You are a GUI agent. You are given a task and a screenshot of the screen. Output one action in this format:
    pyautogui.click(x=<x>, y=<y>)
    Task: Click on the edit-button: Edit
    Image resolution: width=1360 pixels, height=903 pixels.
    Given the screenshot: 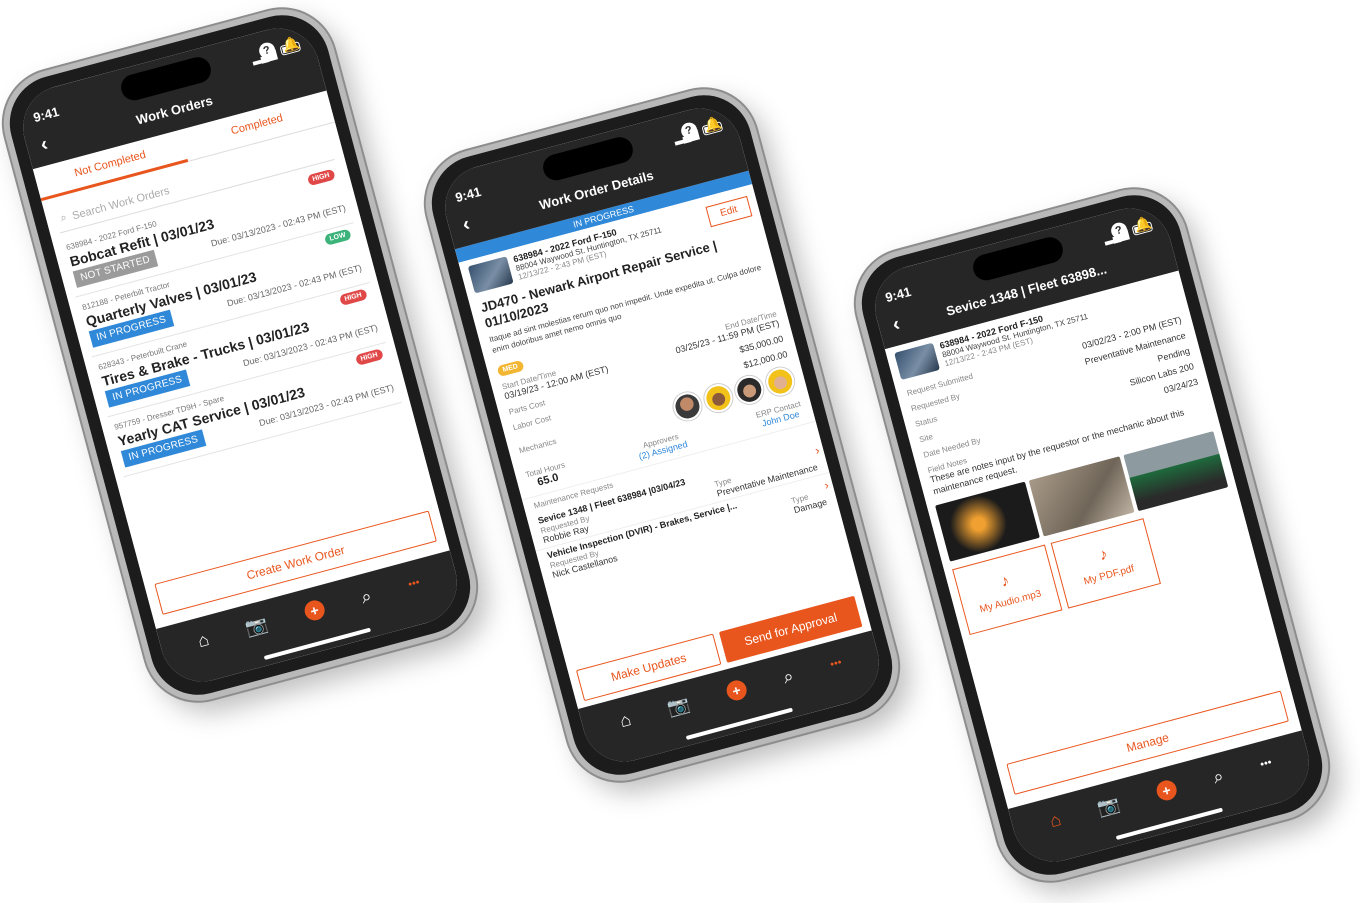 What is the action you would take?
    pyautogui.click(x=729, y=211)
    